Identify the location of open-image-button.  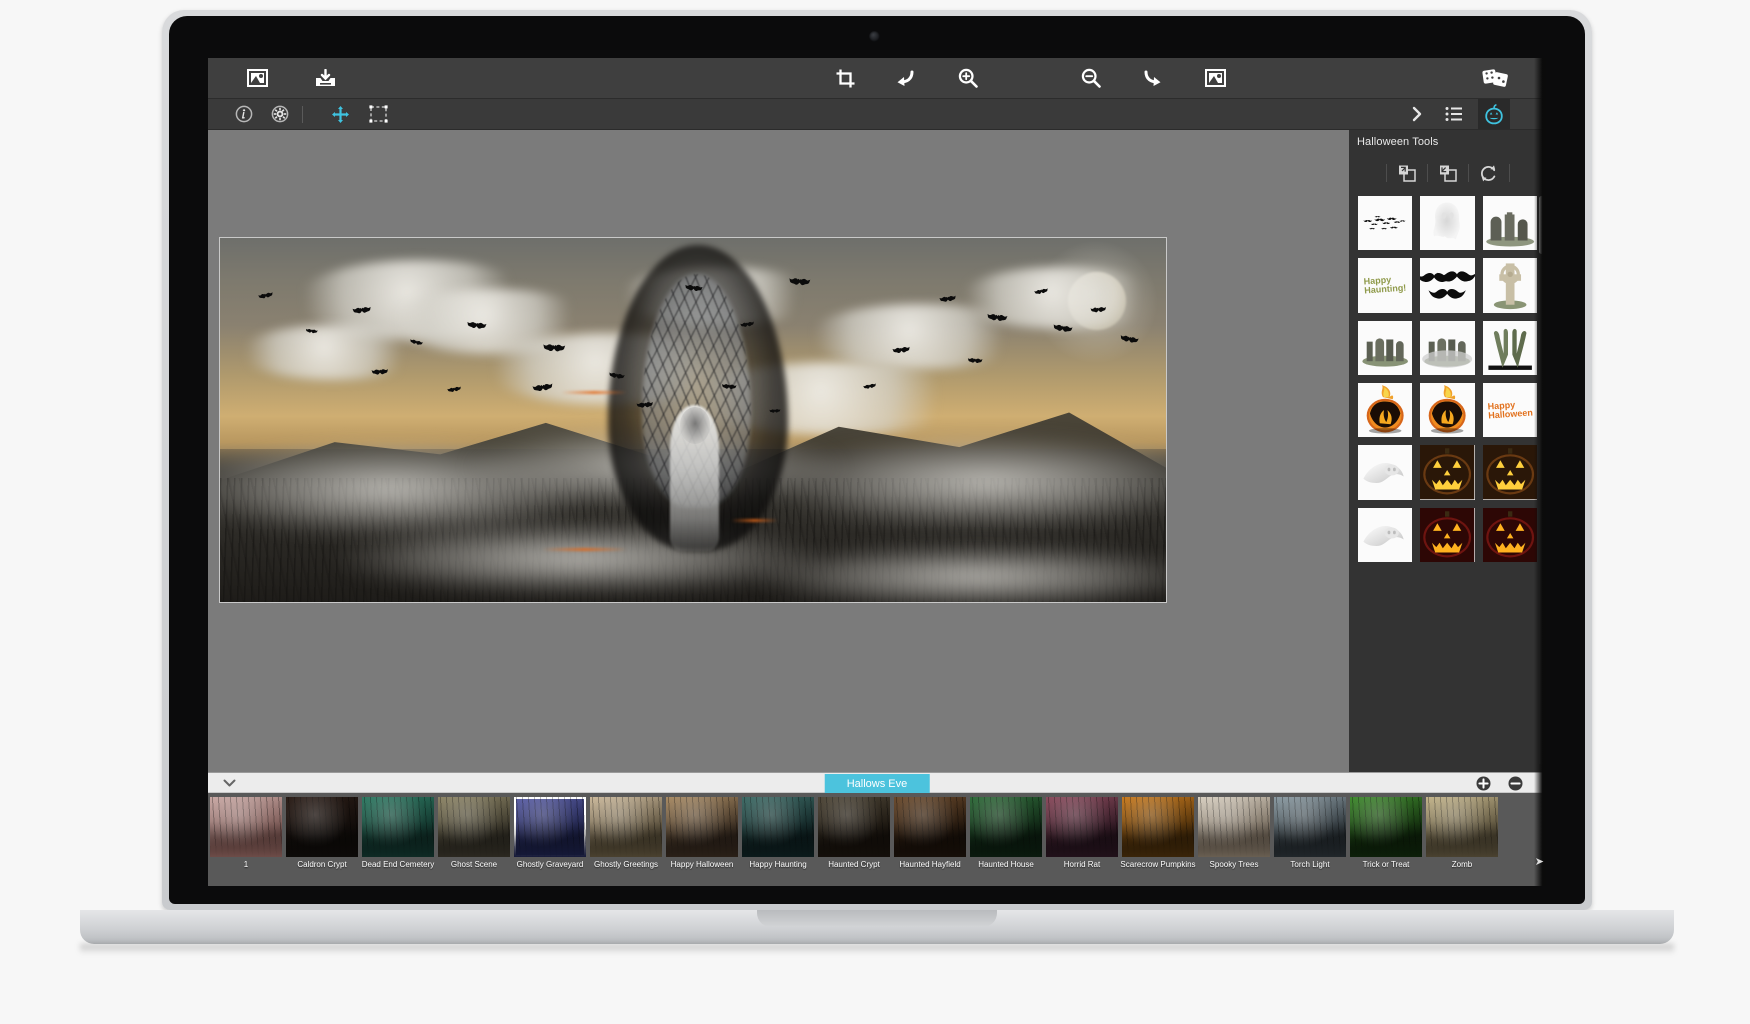
(257, 78).